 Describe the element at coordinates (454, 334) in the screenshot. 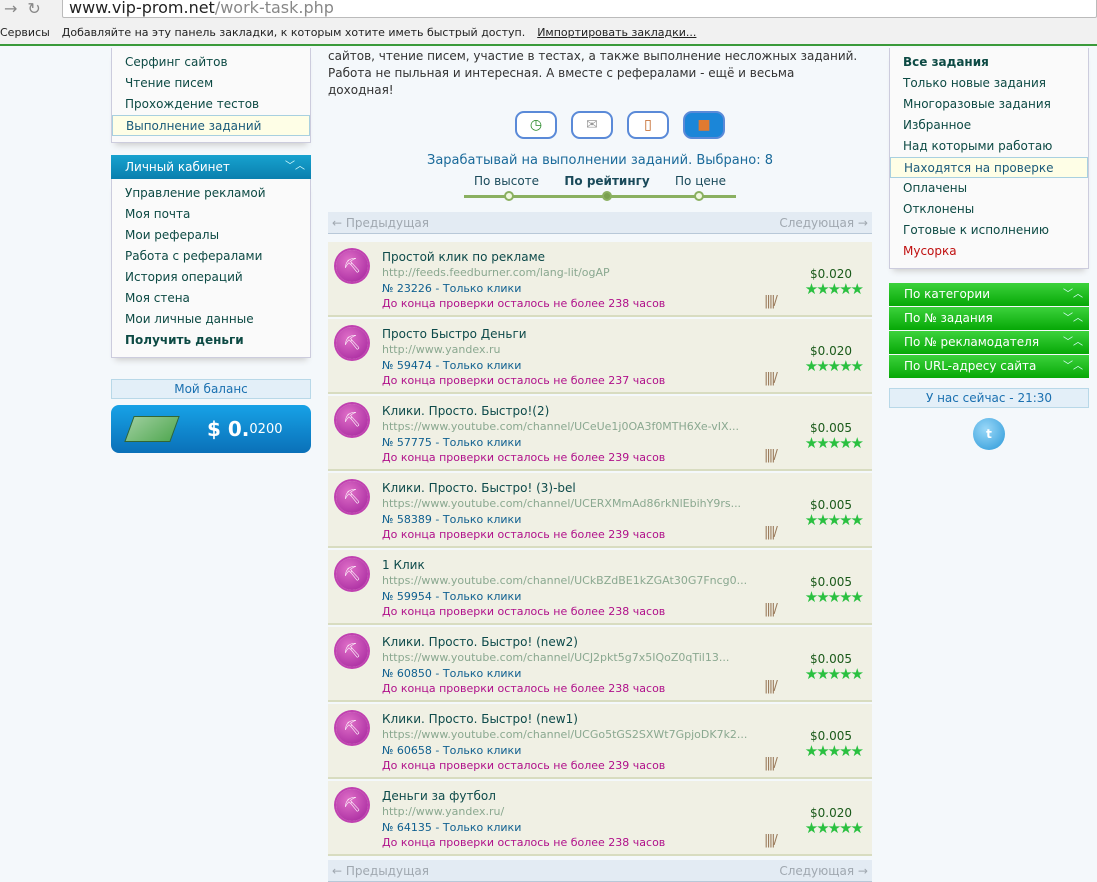

I see `task-title: Просто Быстро Деньги` at that location.